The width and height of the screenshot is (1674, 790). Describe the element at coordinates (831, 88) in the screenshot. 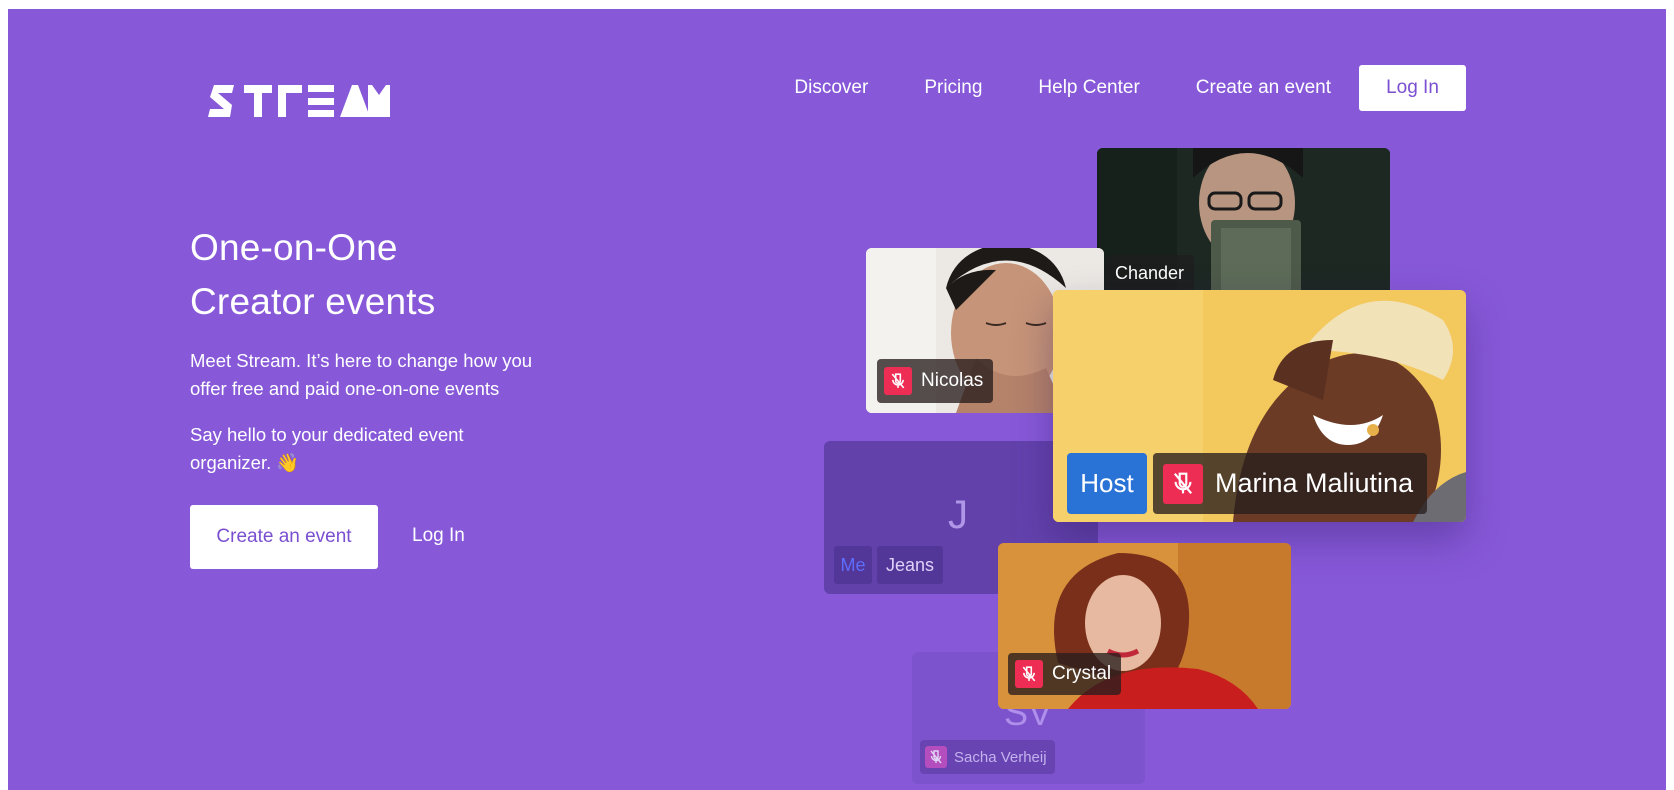

I see `nav-discover: Discover` at that location.